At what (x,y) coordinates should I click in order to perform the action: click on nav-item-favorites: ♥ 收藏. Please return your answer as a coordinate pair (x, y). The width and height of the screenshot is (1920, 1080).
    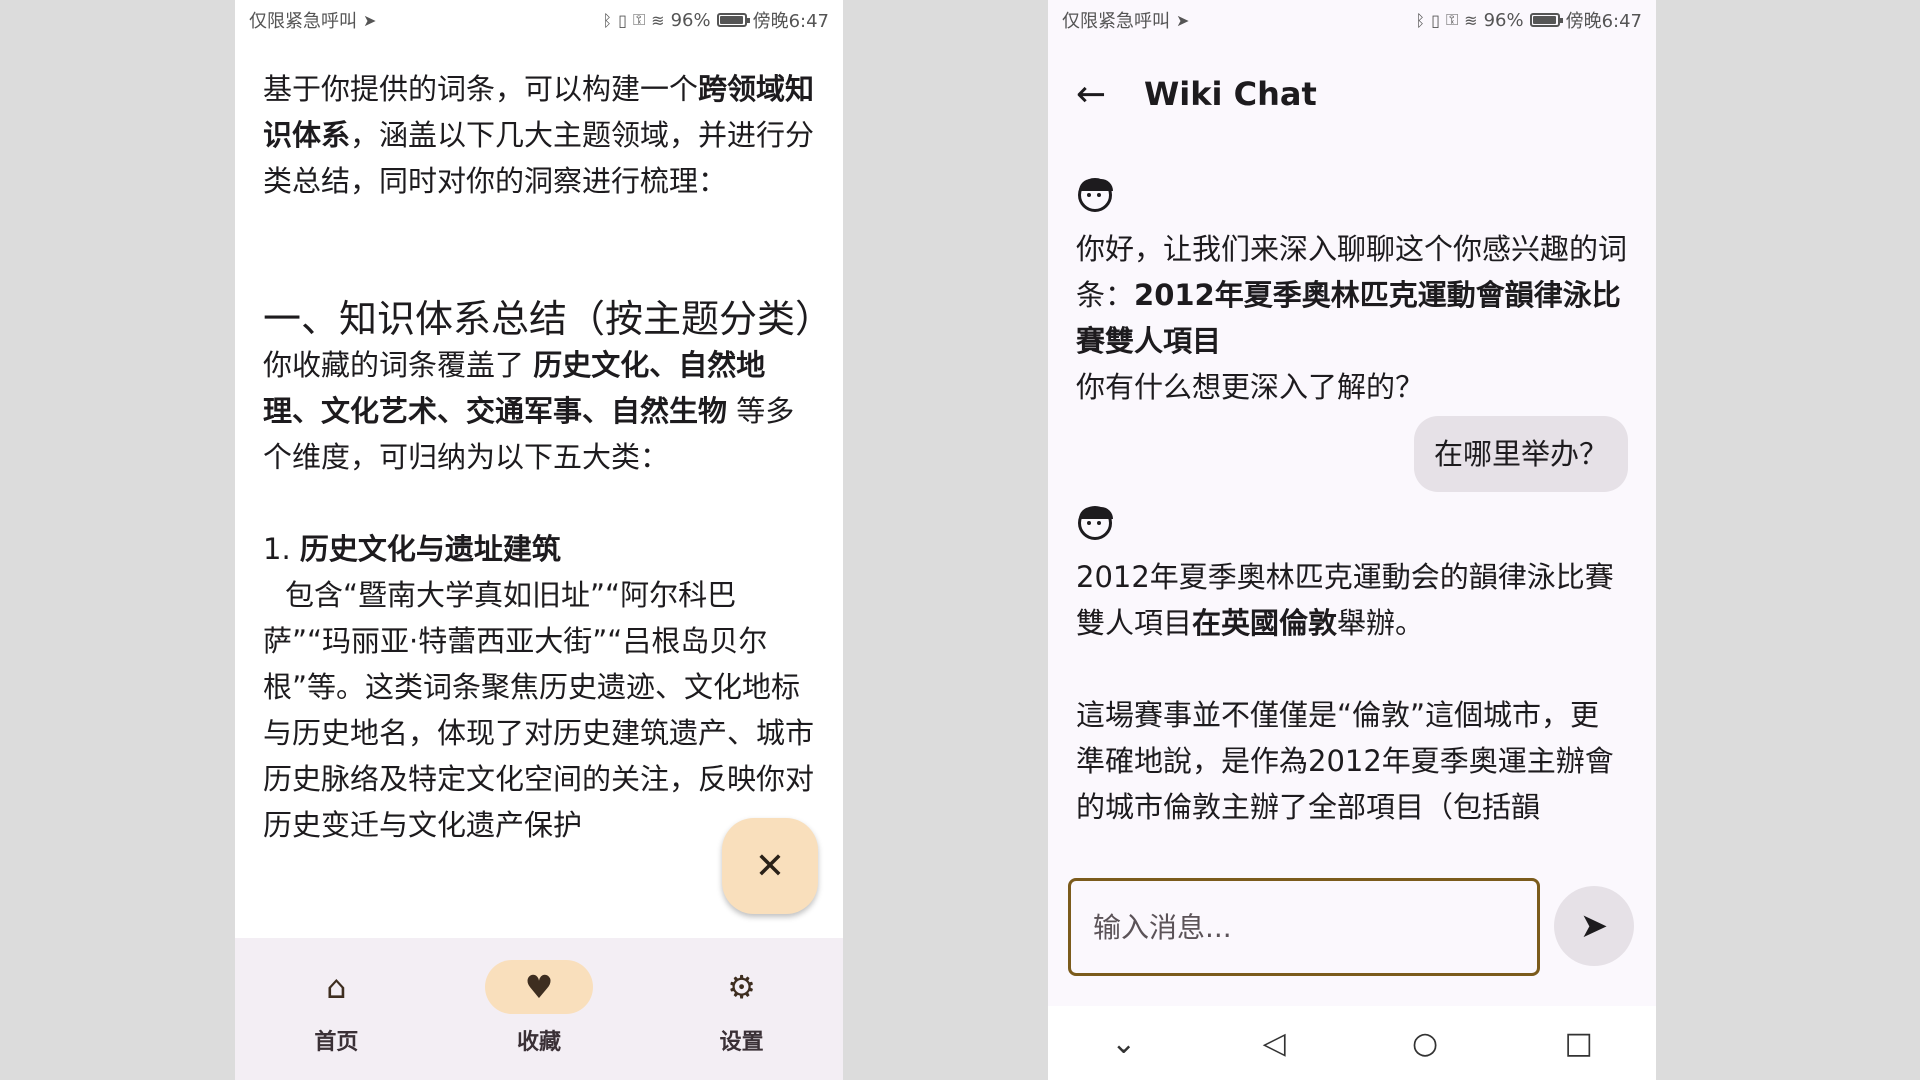
    Looking at the image, I should click on (539, 997).